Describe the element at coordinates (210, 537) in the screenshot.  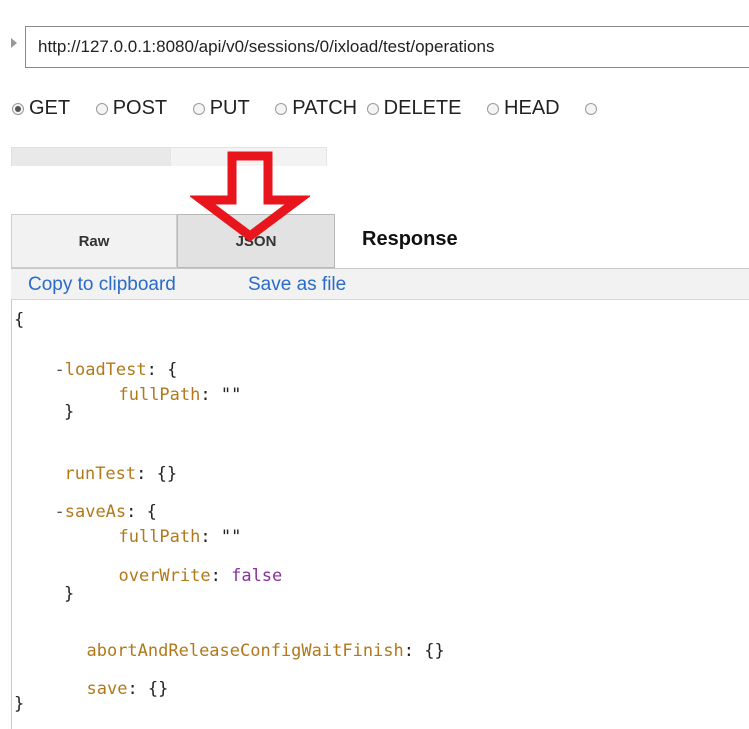
I see `punct-fullpath-2: :` at that location.